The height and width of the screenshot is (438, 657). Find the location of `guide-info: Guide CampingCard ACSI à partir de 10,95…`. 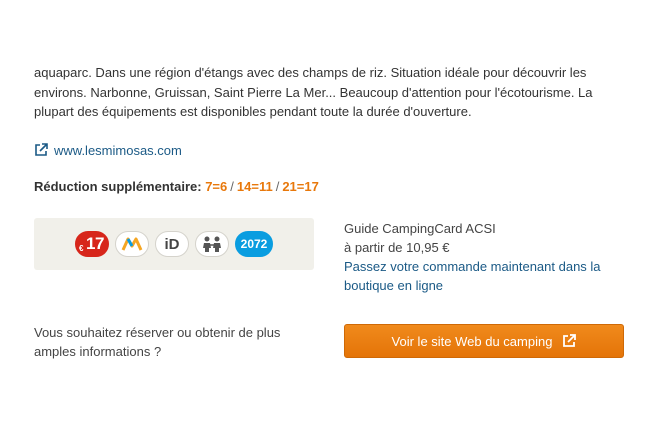

guide-info: Guide CampingCard ACSI à partir de 10,95… is located at coordinates (489, 257).